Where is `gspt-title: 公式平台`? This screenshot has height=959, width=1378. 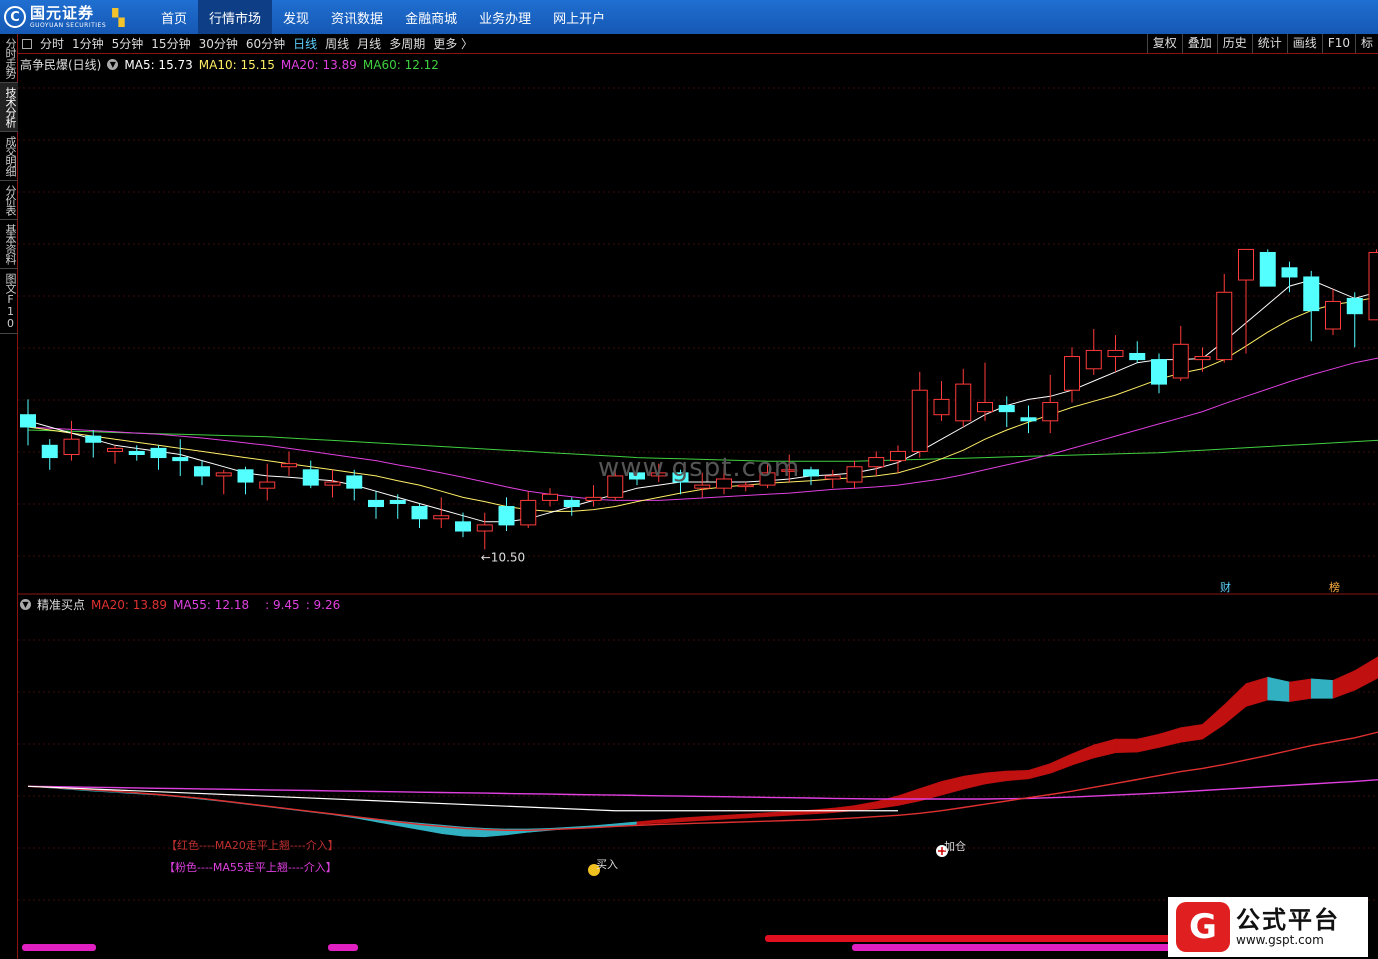 gspt-title: 公式平台 is located at coordinates (1288, 920).